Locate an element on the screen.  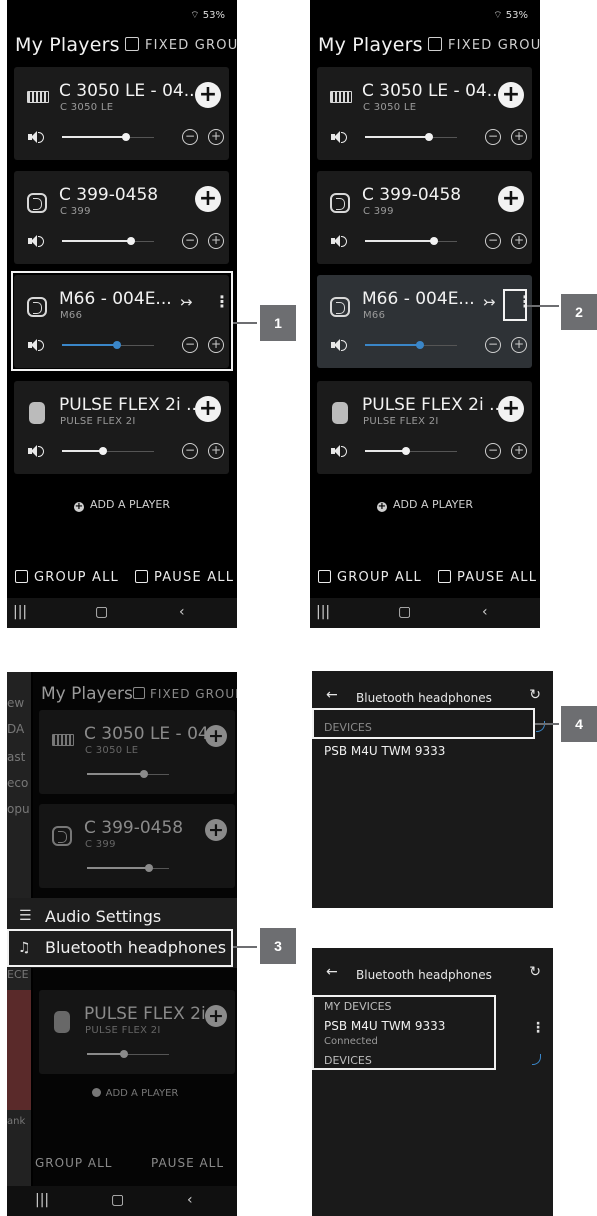
player-card: C 399-0458 C 399 + is located at coordinates (137, 846).